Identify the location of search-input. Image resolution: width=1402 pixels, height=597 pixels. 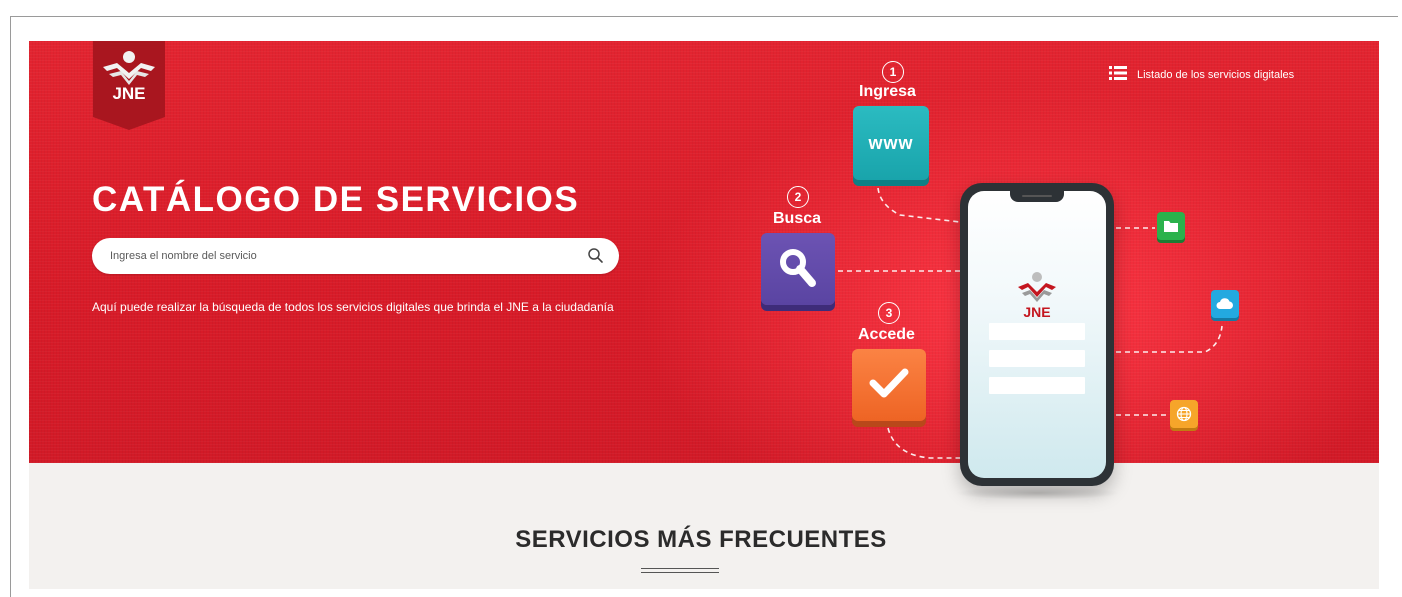
(345, 256).